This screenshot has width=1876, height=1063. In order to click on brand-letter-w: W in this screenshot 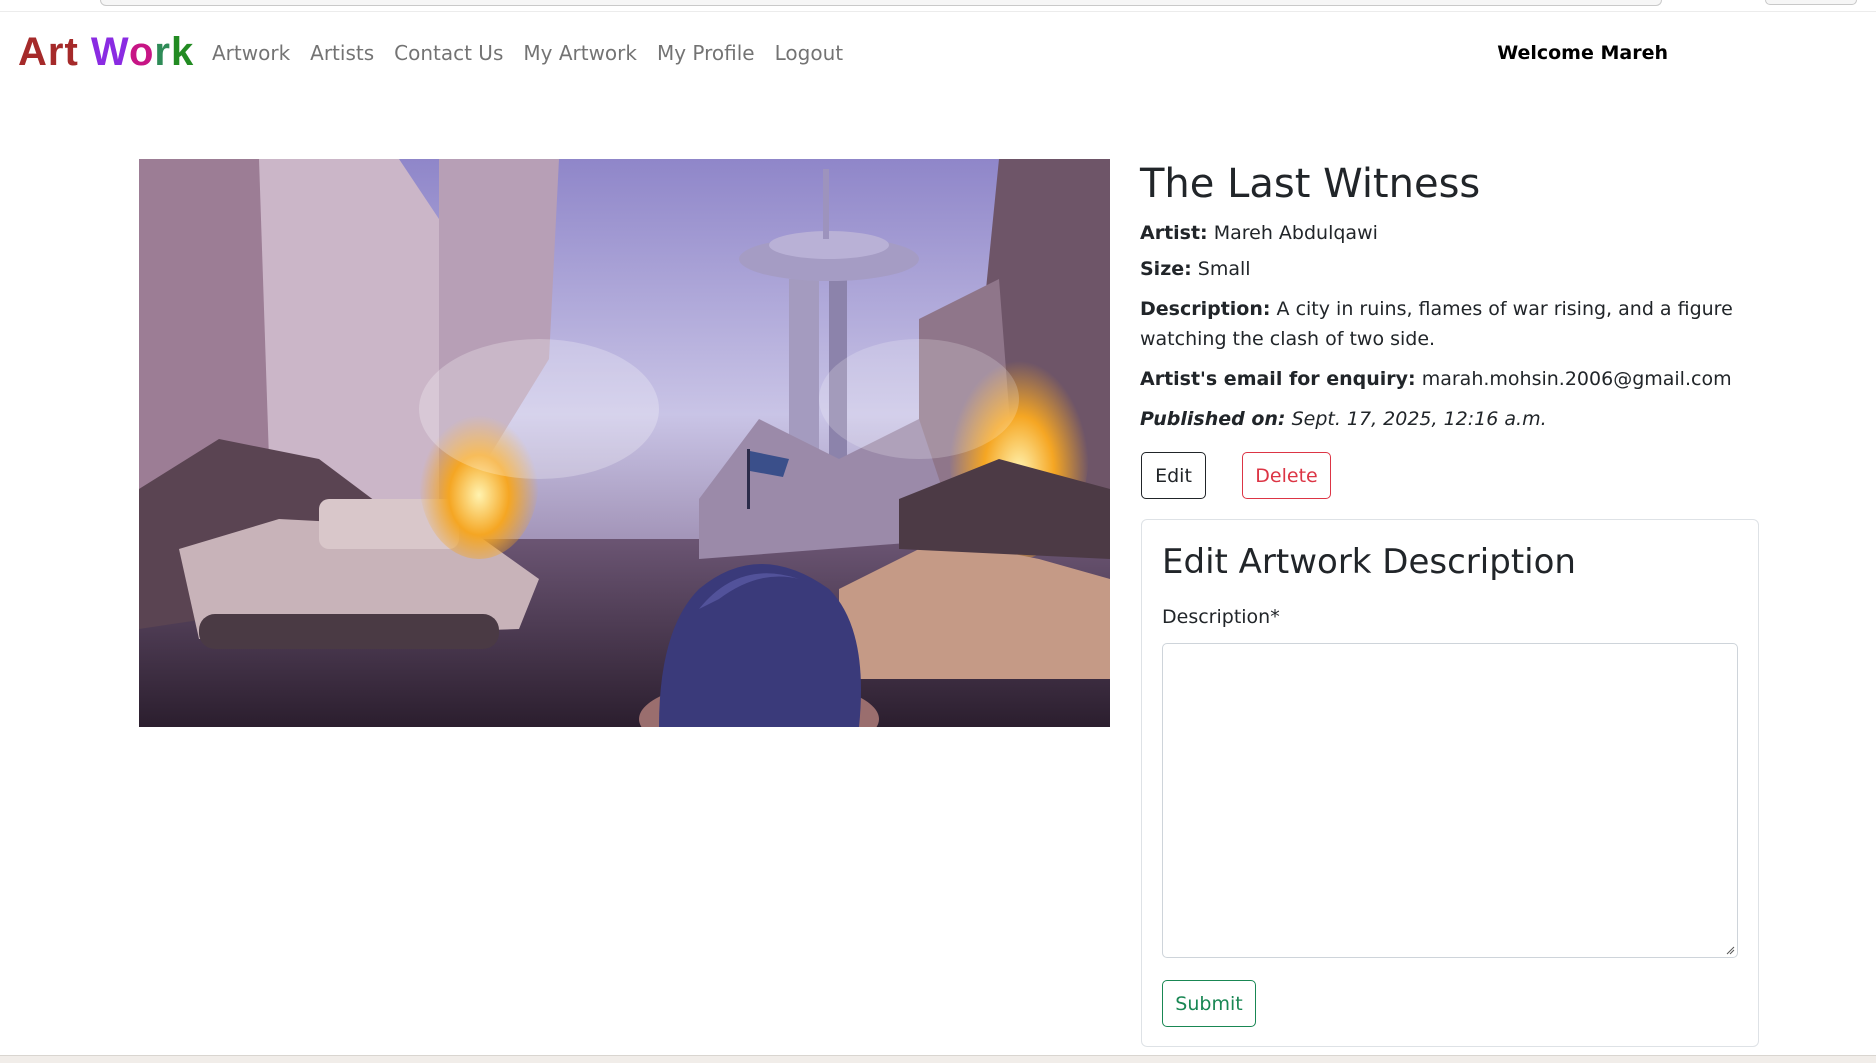, I will do `click(109, 52)`.